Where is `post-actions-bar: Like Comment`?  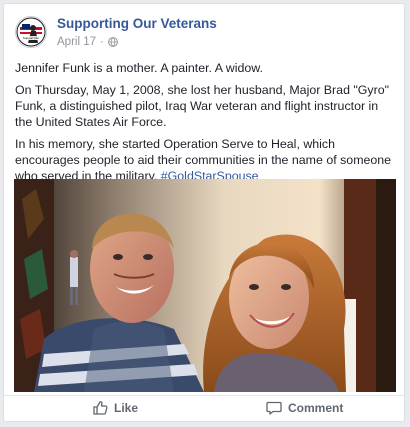 post-actions-bar: Like Comment is located at coordinates (204, 408).